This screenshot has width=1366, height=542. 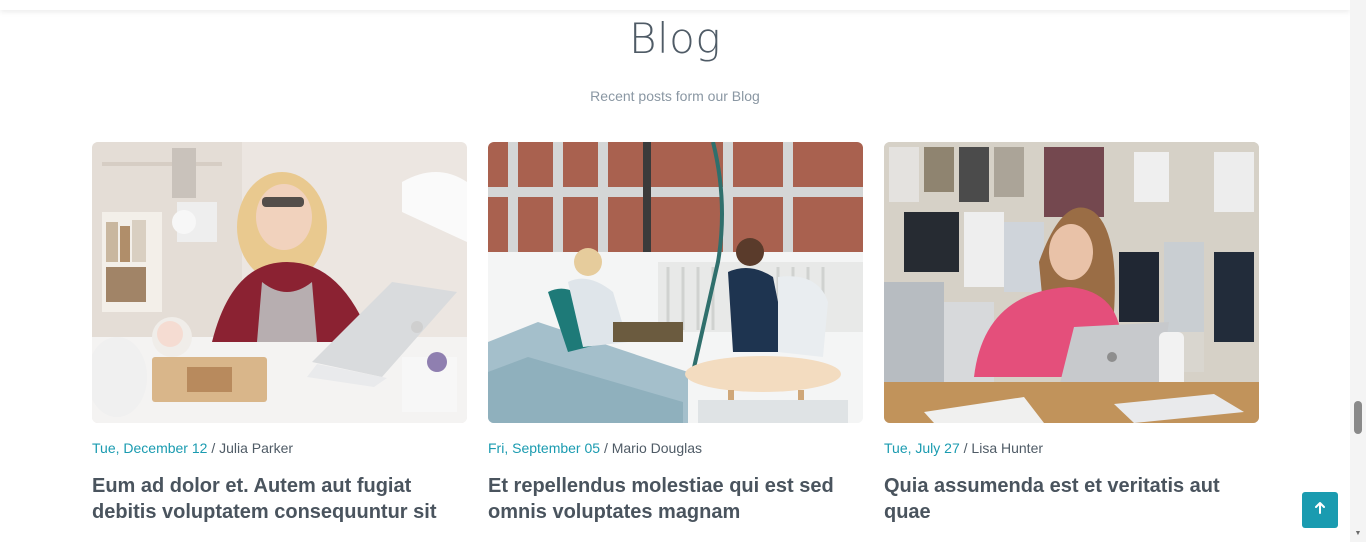 I want to click on post-author: Julia Parker, so click(x=256, y=448).